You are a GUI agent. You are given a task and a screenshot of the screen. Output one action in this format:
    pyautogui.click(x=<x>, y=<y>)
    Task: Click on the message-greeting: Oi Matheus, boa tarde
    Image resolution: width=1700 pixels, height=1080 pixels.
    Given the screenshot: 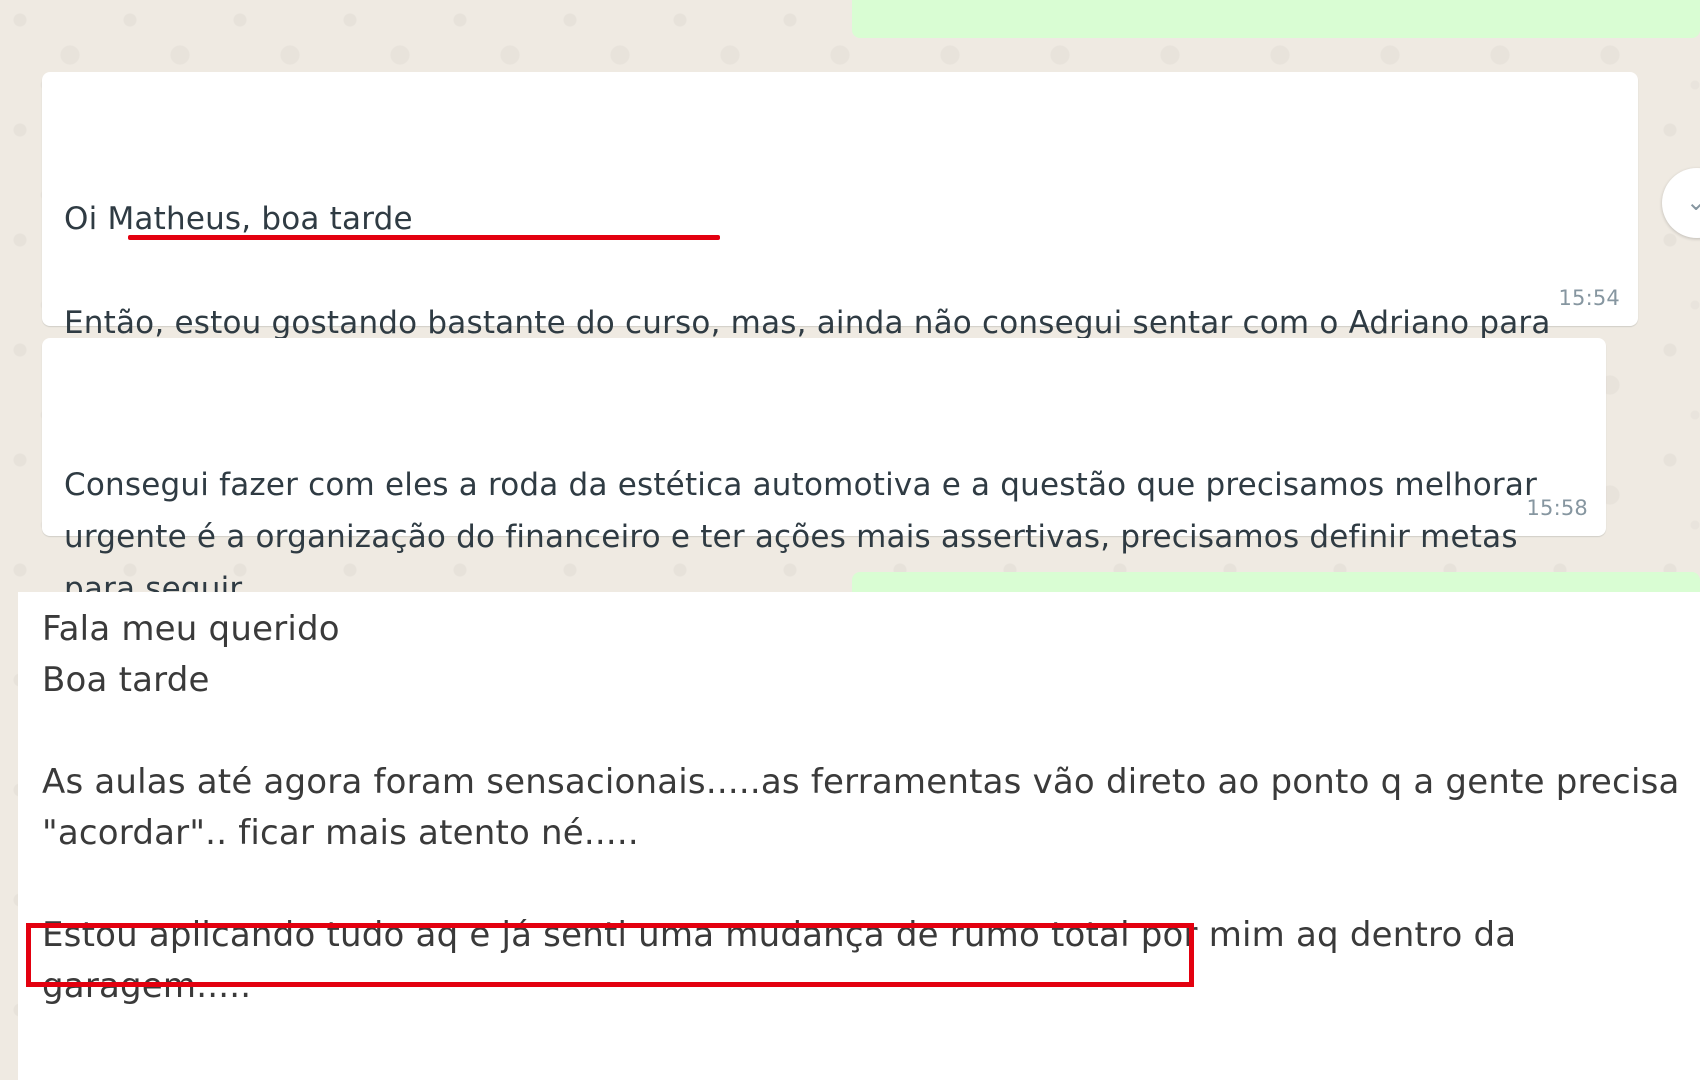 What is the action you would take?
    pyautogui.click(x=238, y=219)
    